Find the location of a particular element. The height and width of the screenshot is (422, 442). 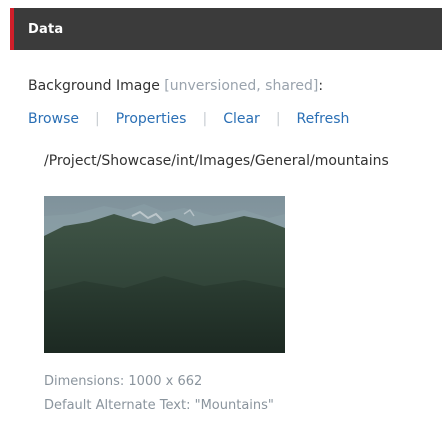

image-alt-text: Default Alternate Text: "Mountains" is located at coordinates (159, 405).